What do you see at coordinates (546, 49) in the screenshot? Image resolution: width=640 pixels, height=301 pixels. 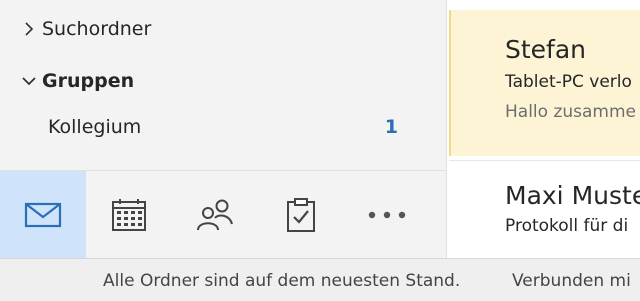 I see `message-sender: Stefan` at bounding box center [546, 49].